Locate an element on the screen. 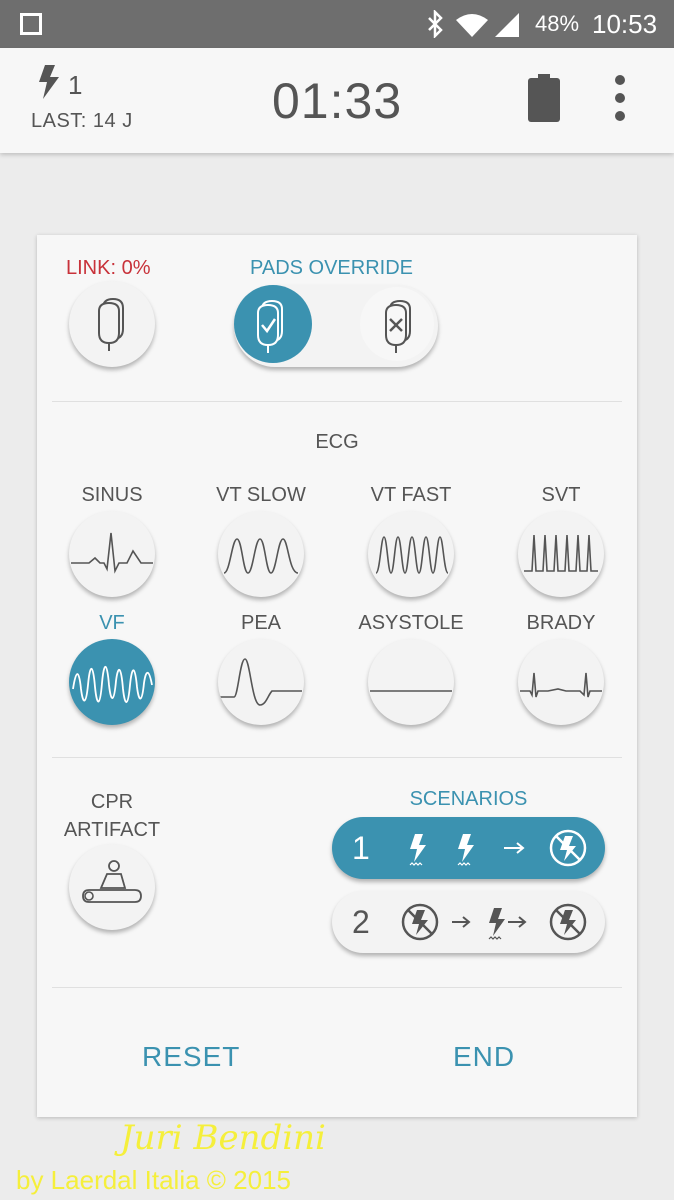 The height and width of the screenshot is (1200, 674). scenario-2-button: 2 is located at coordinates (468, 922).